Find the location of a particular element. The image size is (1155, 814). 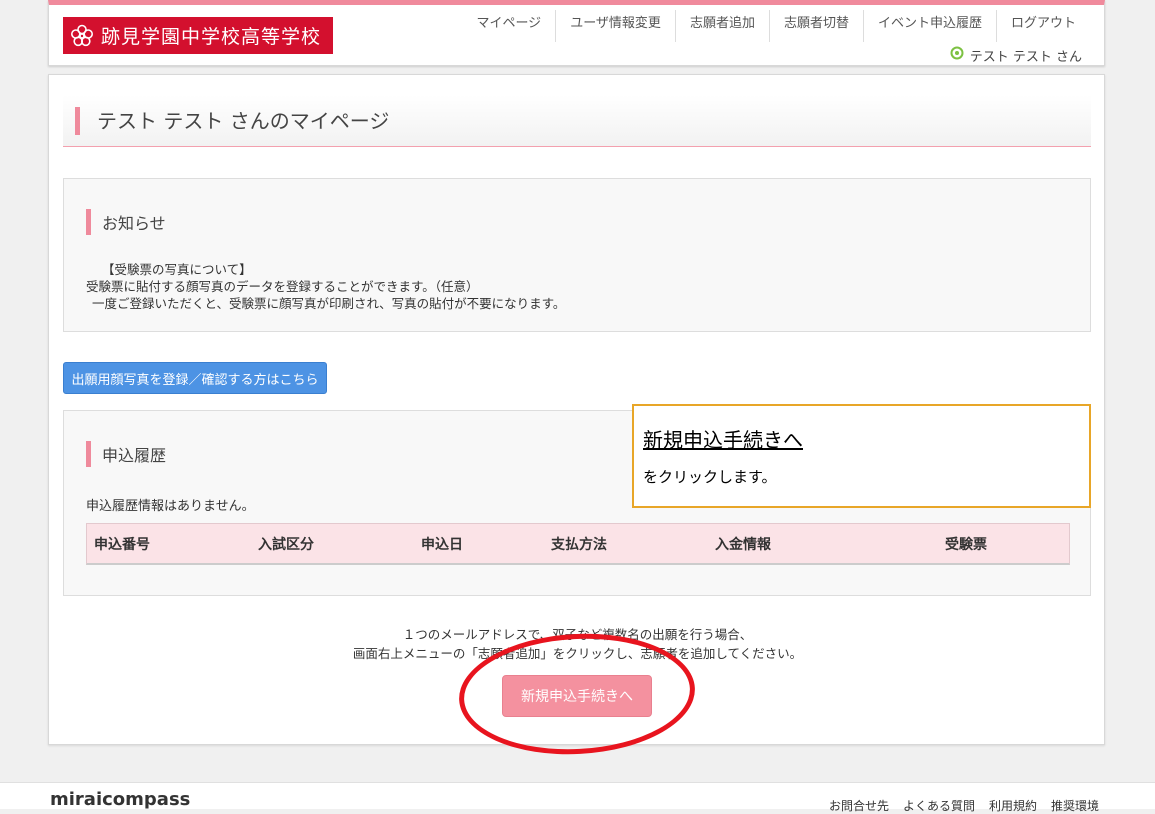

history-empty-message: 申込履歴情報はありません。 is located at coordinates (170, 506).